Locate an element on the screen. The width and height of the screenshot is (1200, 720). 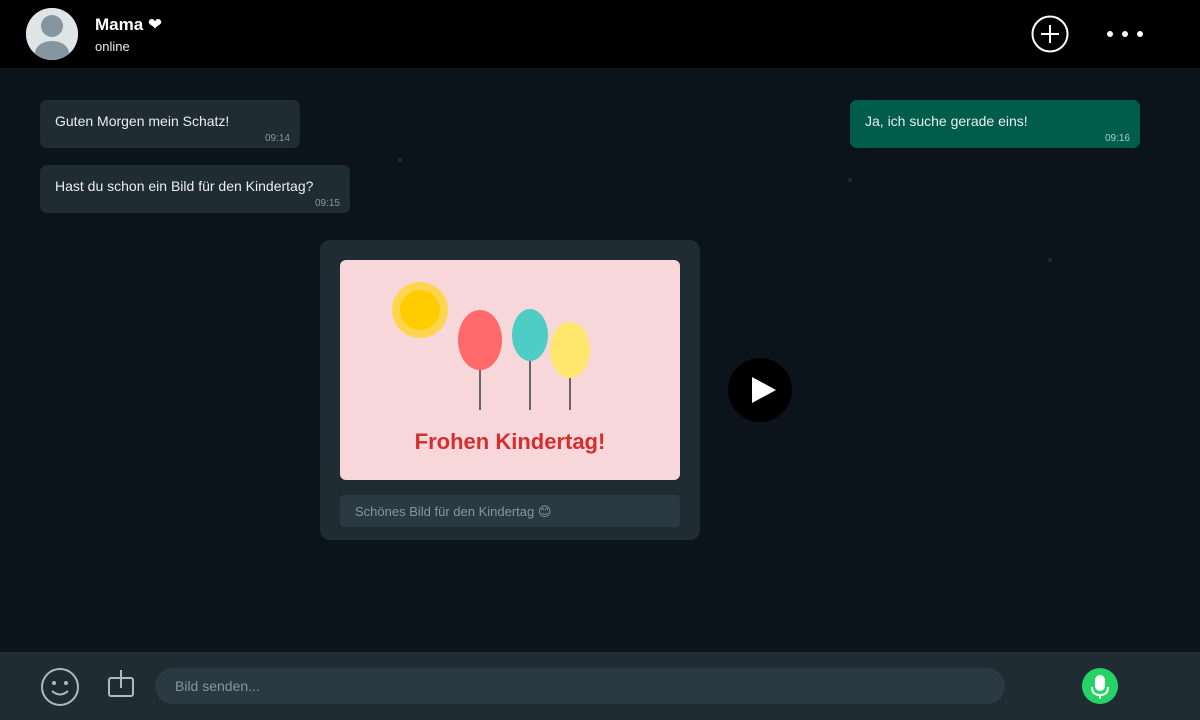
contact-avatar is located at coordinates (52, 34).